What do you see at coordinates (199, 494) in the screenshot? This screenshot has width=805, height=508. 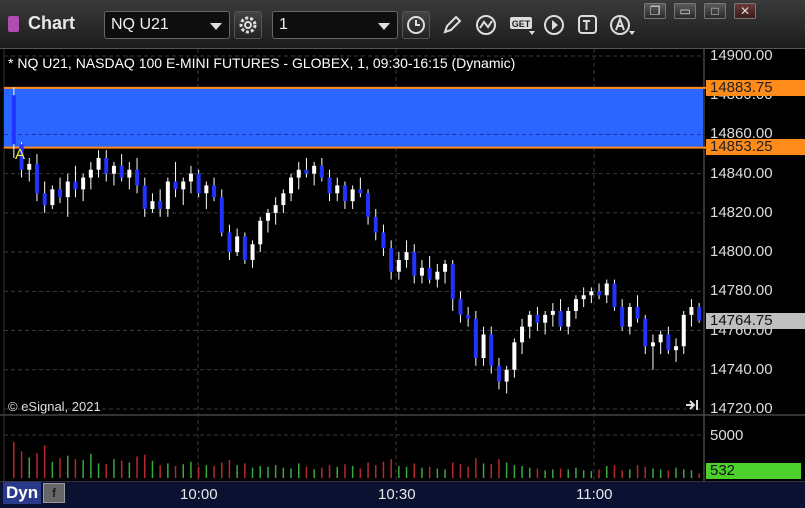 I see `time-label-1000: 10:00` at bounding box center [199, 494].